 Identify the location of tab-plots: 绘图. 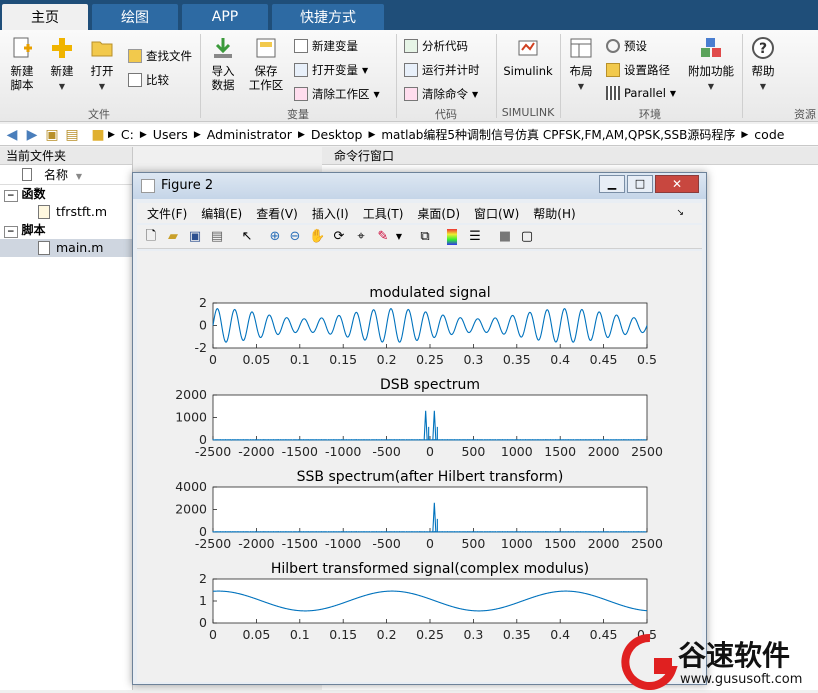
(135, 17).